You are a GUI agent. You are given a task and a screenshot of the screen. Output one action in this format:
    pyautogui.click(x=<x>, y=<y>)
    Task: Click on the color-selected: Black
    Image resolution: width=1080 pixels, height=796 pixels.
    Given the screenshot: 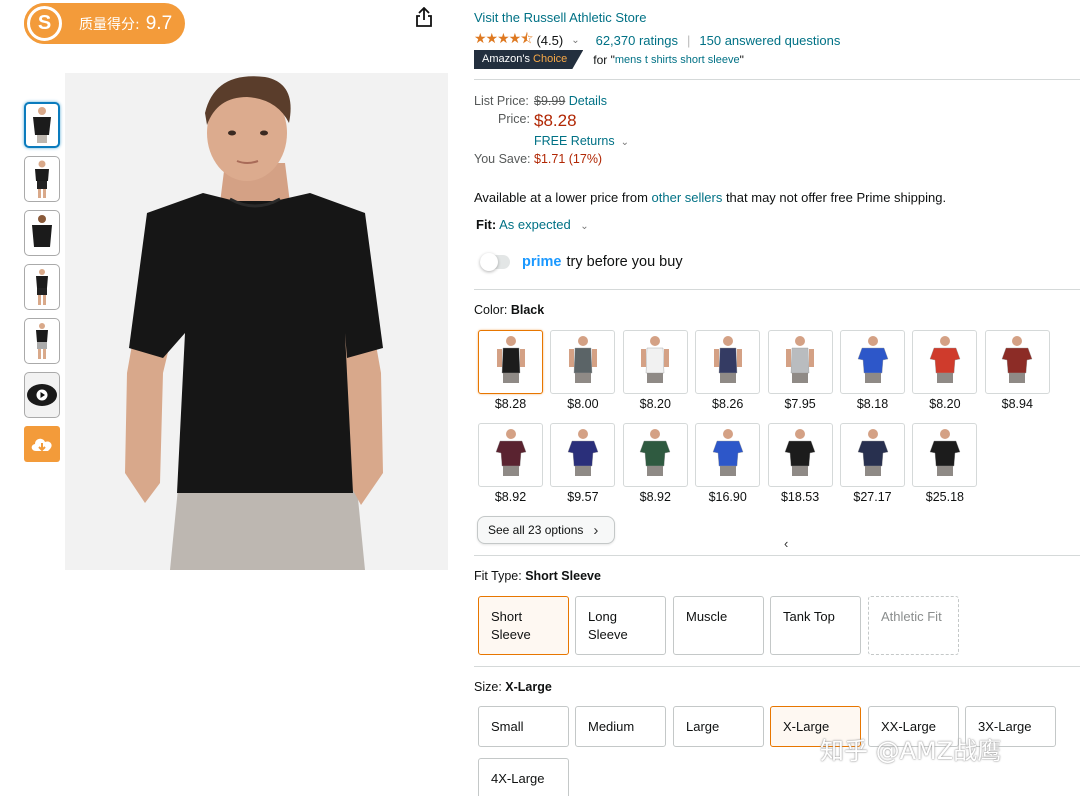 What is the action you would take?
    pyautogui.click(x=527, y=310)
    